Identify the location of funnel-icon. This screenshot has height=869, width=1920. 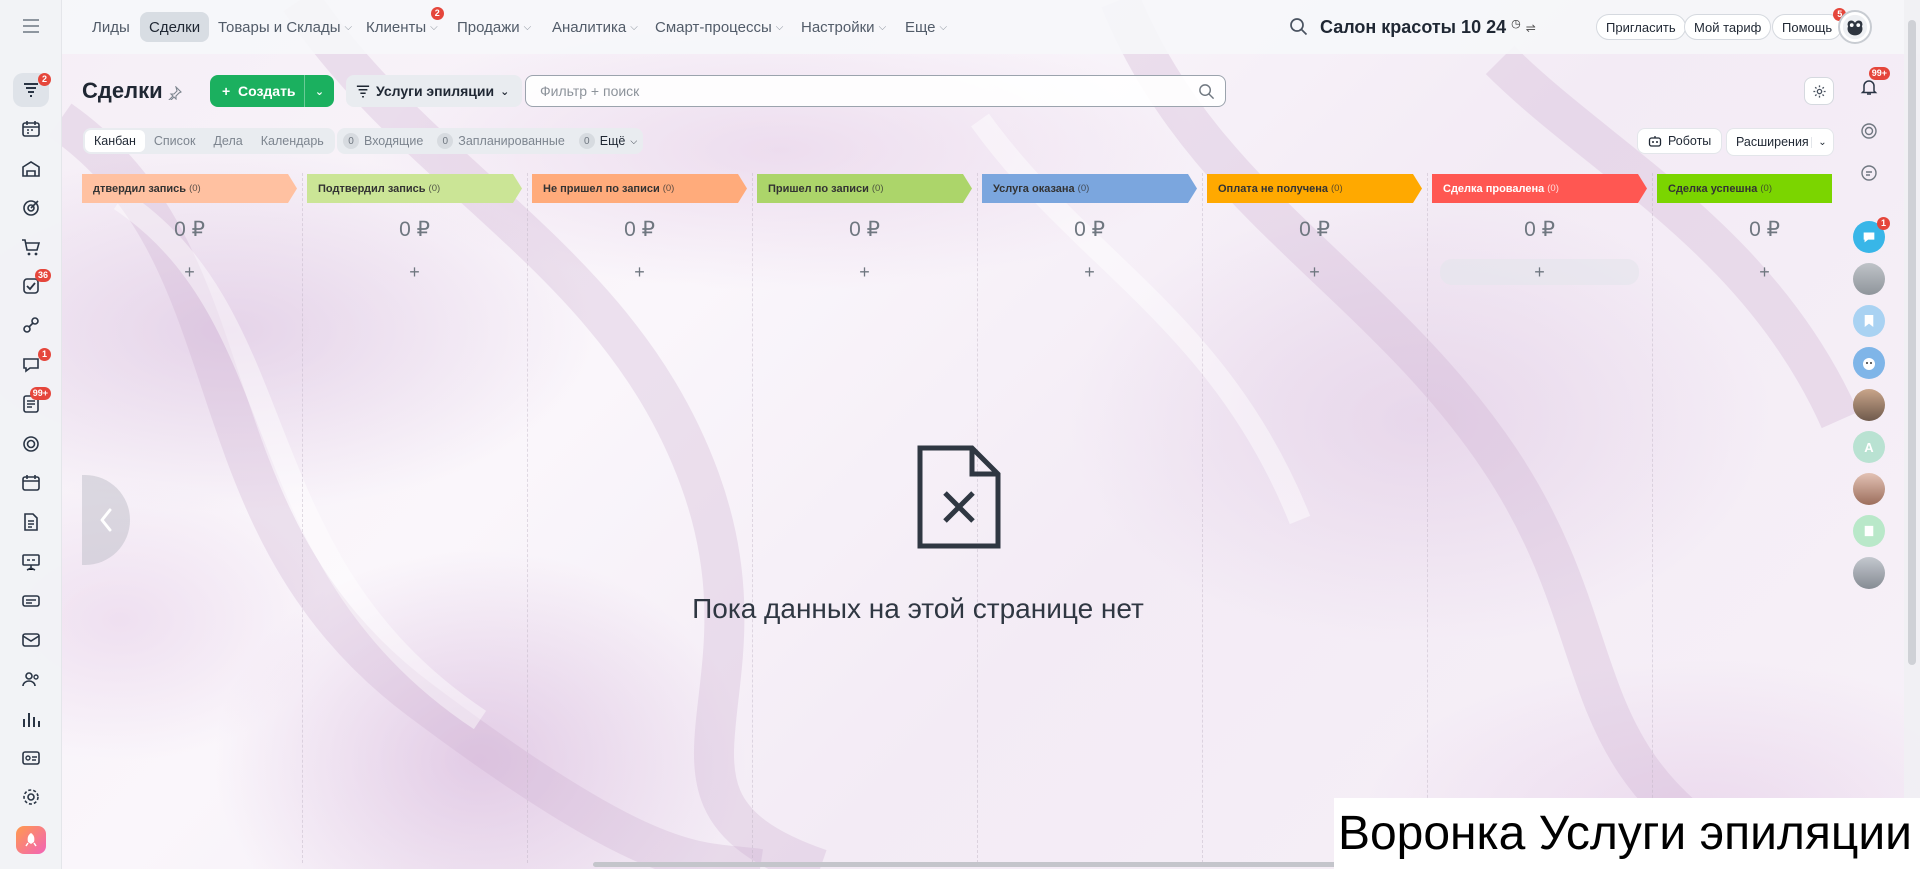
(363, 91).